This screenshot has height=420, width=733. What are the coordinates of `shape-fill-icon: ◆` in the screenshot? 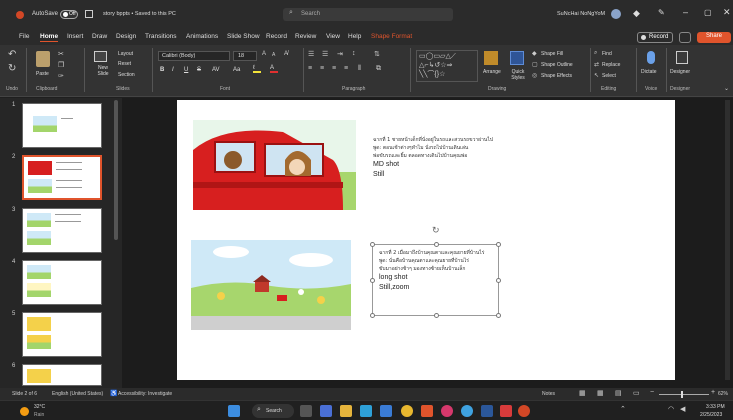 It's located at (534, 53).